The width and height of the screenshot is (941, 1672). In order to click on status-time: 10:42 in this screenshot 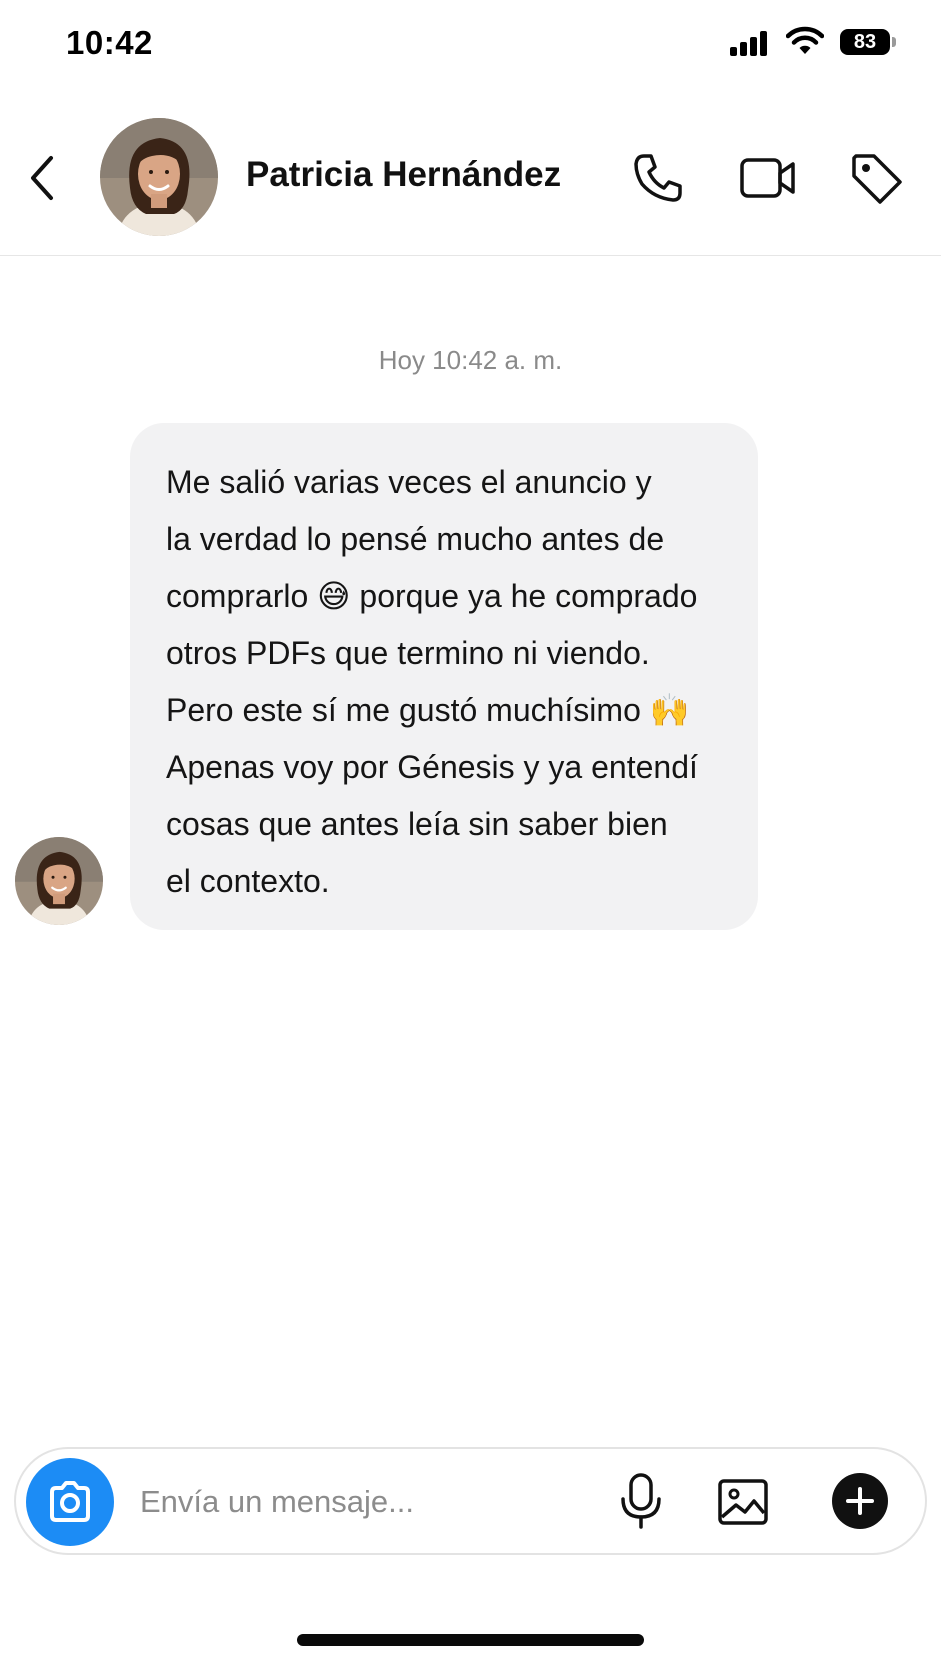, I will do `click(109, 42)`.